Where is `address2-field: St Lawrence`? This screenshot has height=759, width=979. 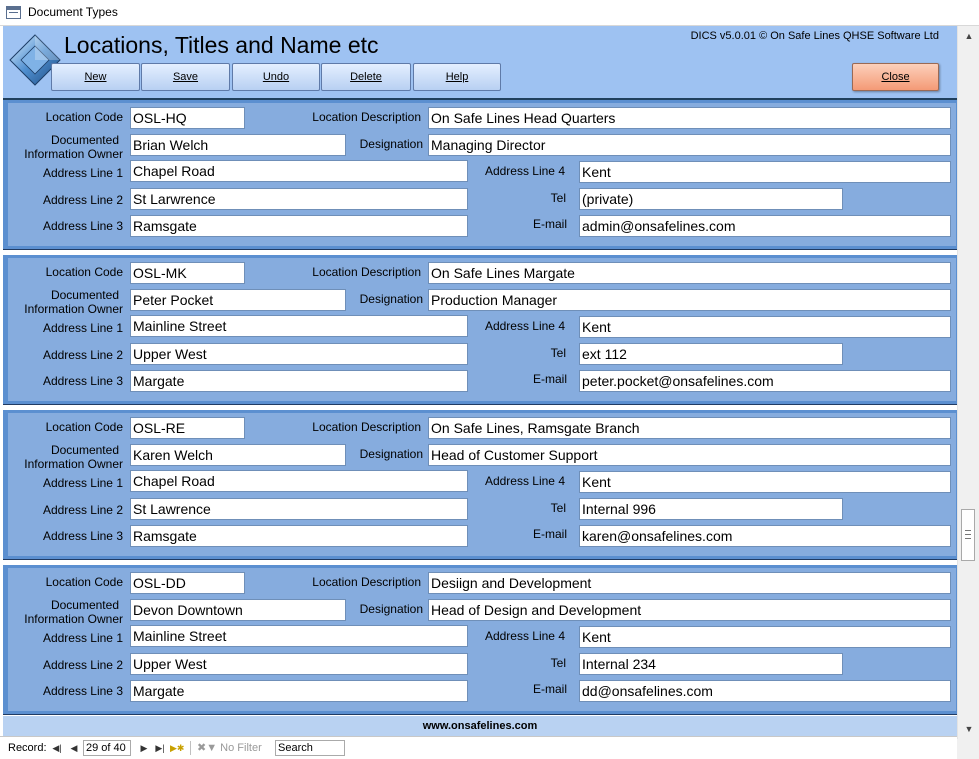
address2-field: St Lawrence is located at coordinates (299, 509).